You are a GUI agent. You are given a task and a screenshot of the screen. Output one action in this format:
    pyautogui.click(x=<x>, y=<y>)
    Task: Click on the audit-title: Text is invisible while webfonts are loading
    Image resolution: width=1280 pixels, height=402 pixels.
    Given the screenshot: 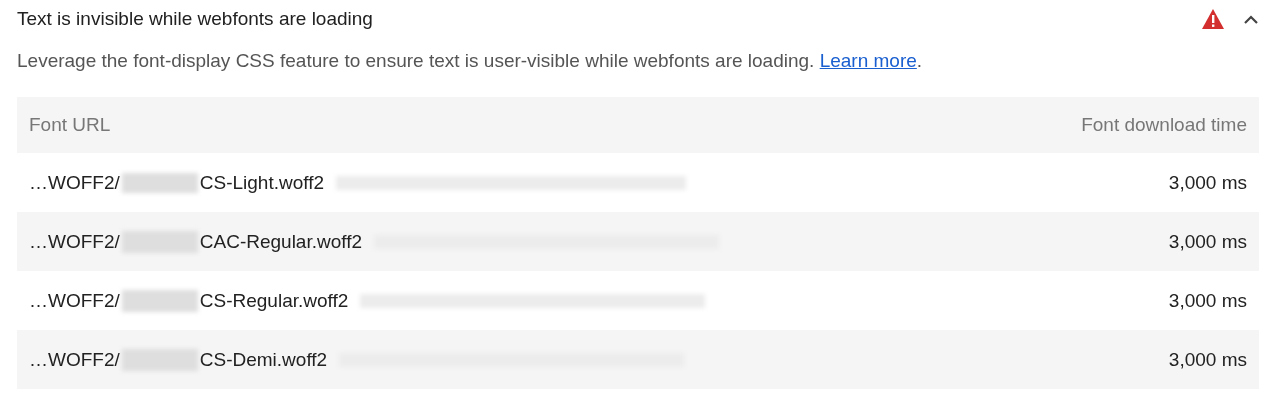 What is the action you would take?
    pyautogui.click(x=195, y=19)
    